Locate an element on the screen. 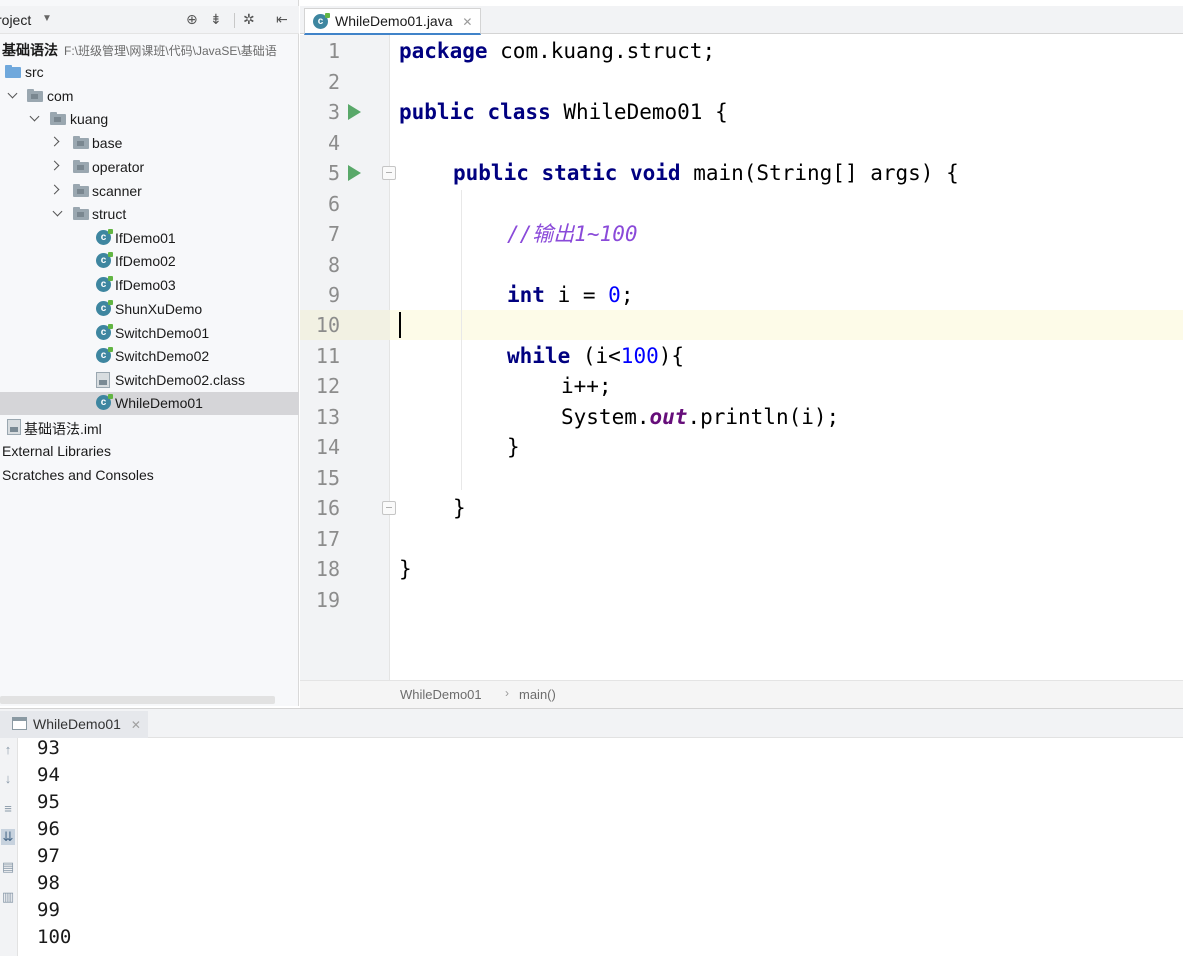 The width and height of the screenshot is (1183, 956). tree-class-whiledemo01: c WhileDemo01 is located at coordinates (149, 403).